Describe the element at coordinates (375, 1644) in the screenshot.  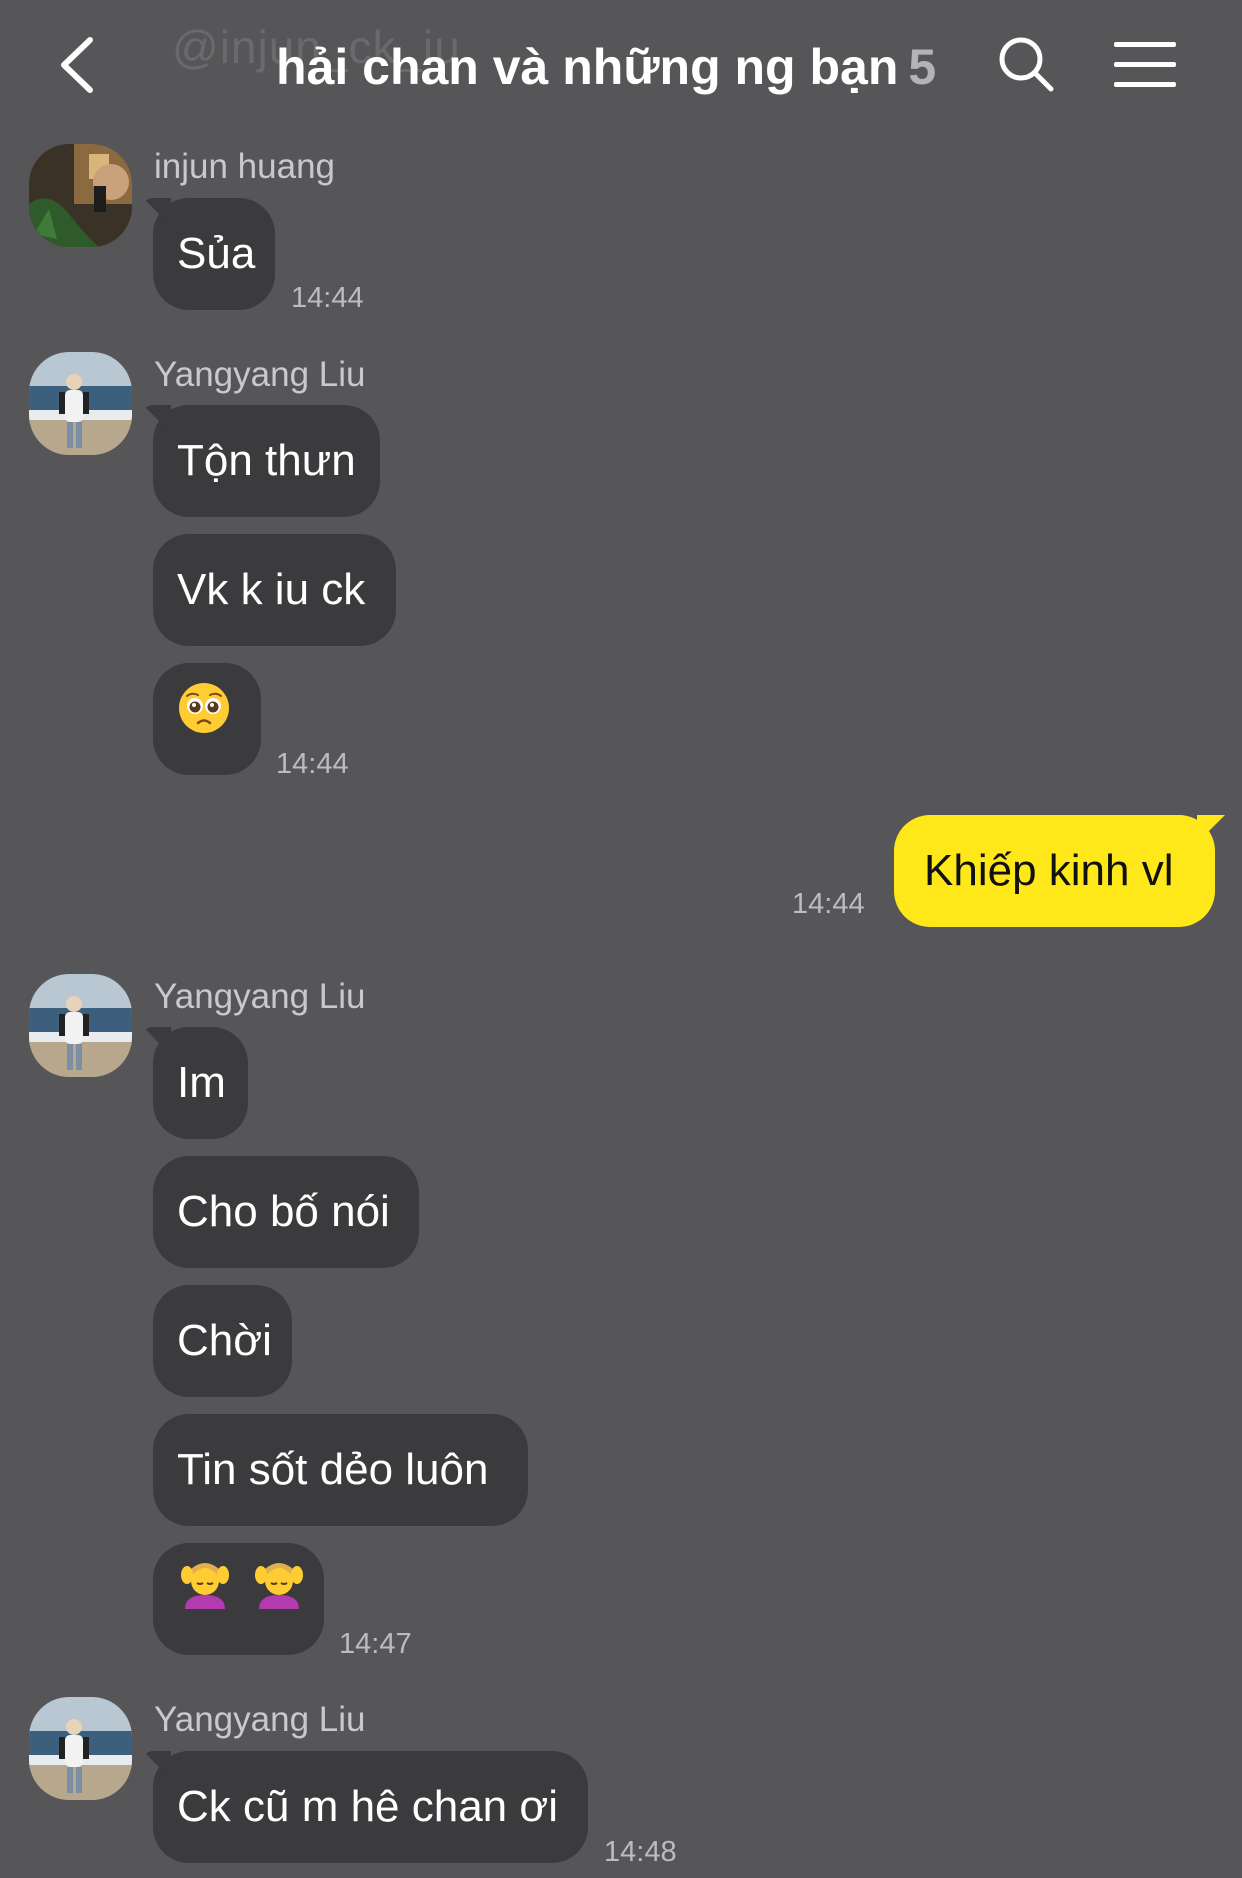
I see `message-time: 14:47` at that location.